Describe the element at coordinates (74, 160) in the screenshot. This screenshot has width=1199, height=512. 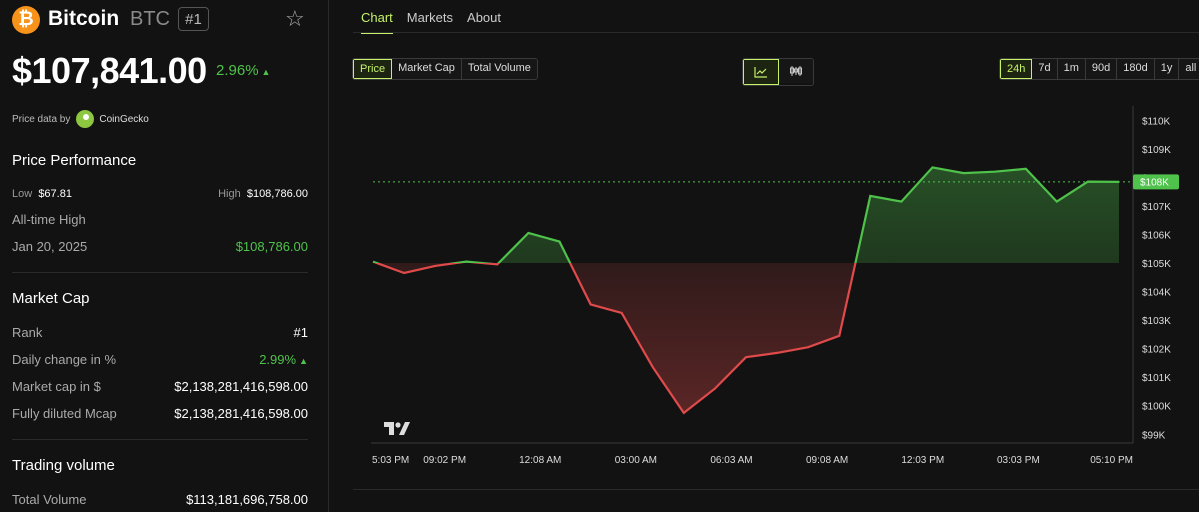
I see `price-performance-title: Price Performance` at that location.